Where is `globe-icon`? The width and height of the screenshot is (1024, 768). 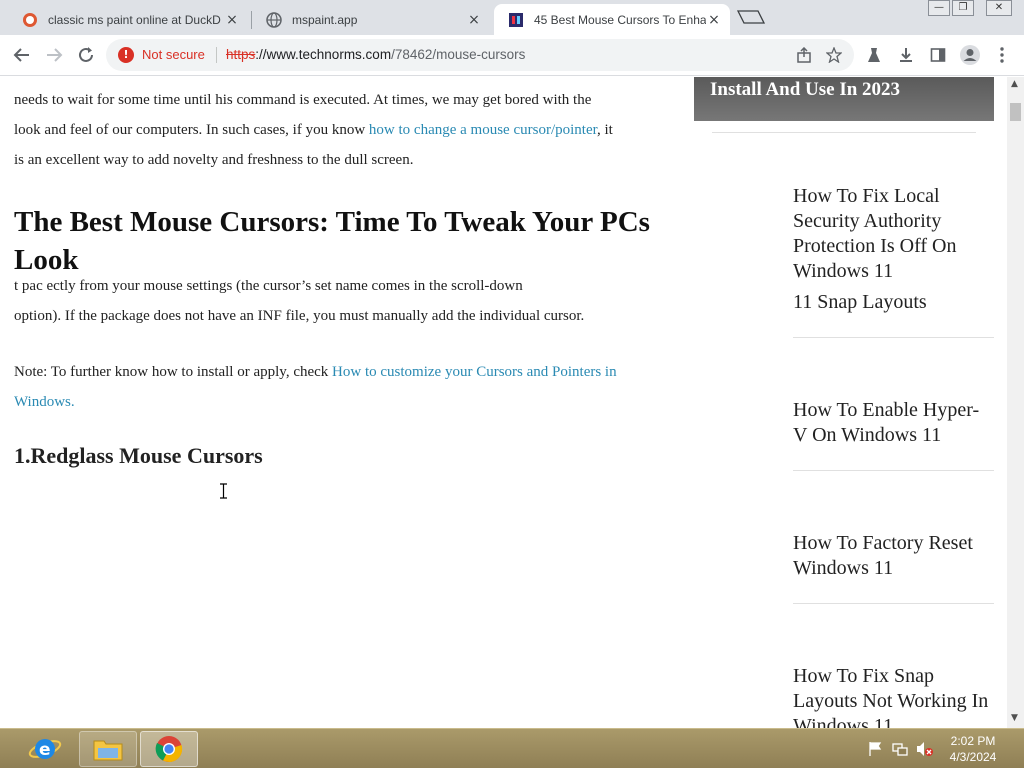
globe-icon is located at coordinates (274, 19).